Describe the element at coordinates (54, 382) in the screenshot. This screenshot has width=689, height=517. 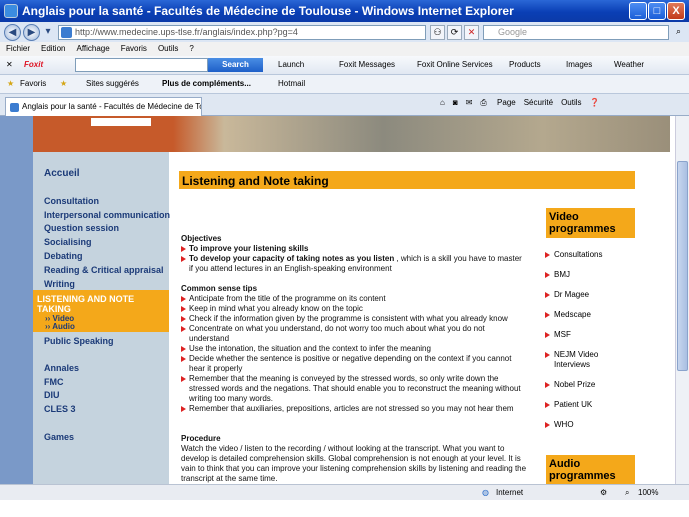
I see `sidebar-item-fmc: FMC` at that location.